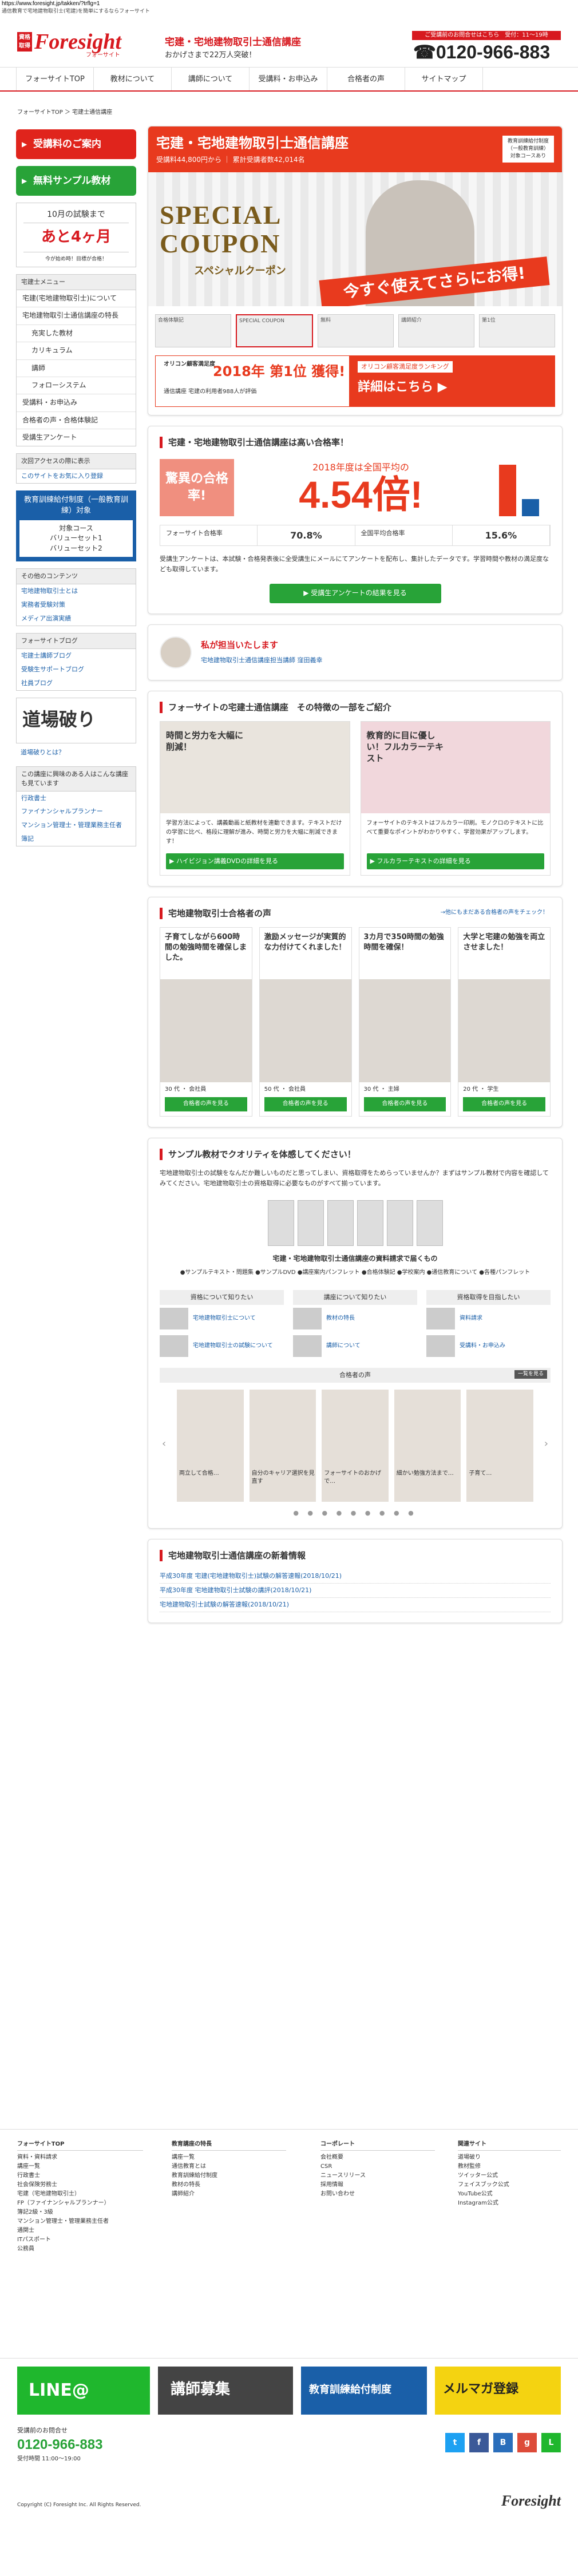 This screenshot has width=578, height=2576. Describe the element at coordinates (76, 437) in the screenshot. I see `sidebar-item: 受講生アンケート` at that location.